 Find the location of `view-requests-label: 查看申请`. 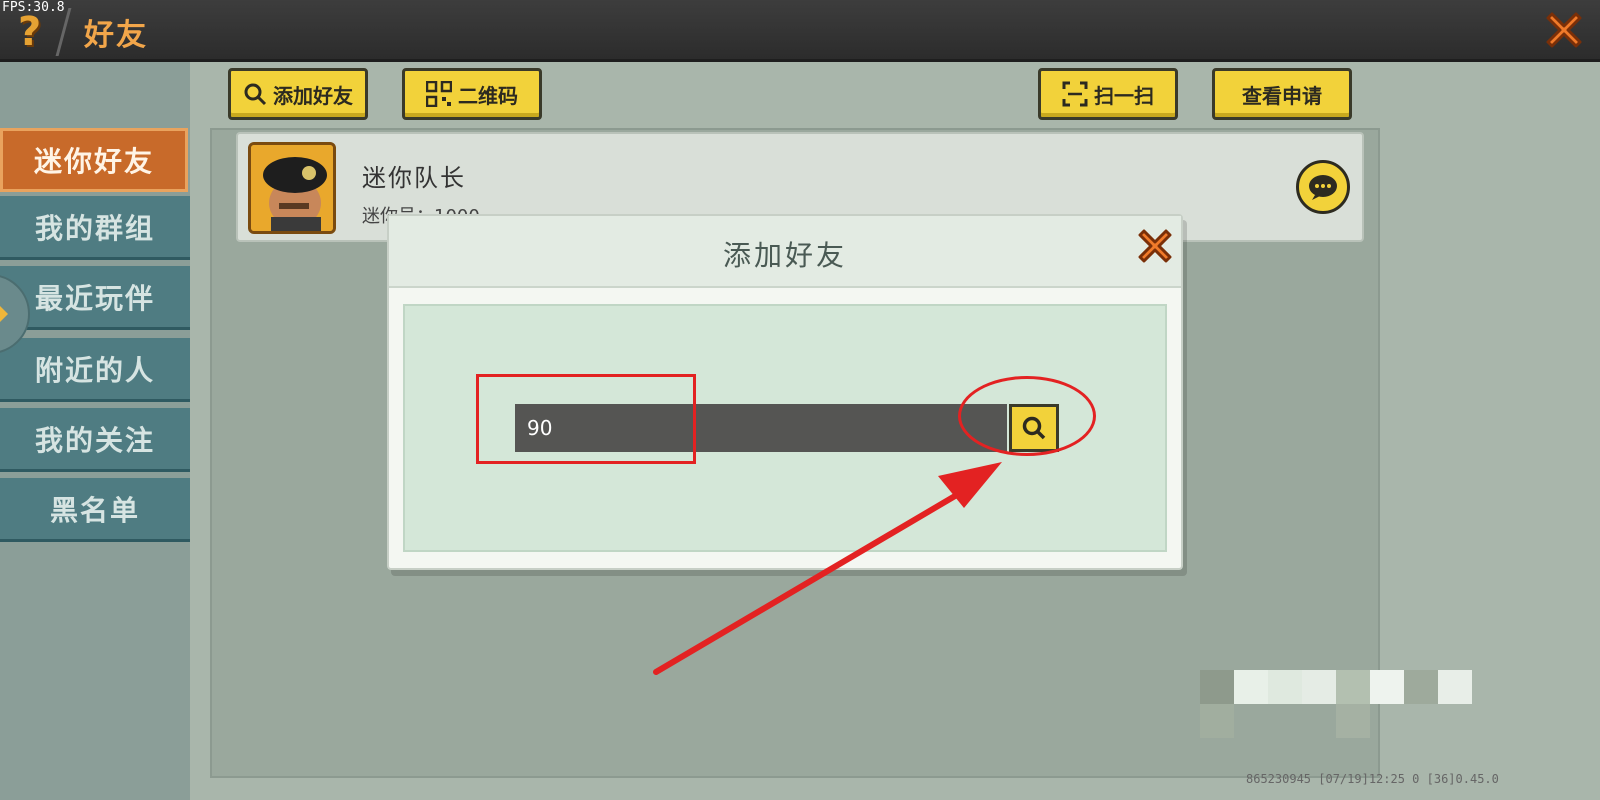

view-requests-label: 查看申请 is located at coordinates (1282, 95).